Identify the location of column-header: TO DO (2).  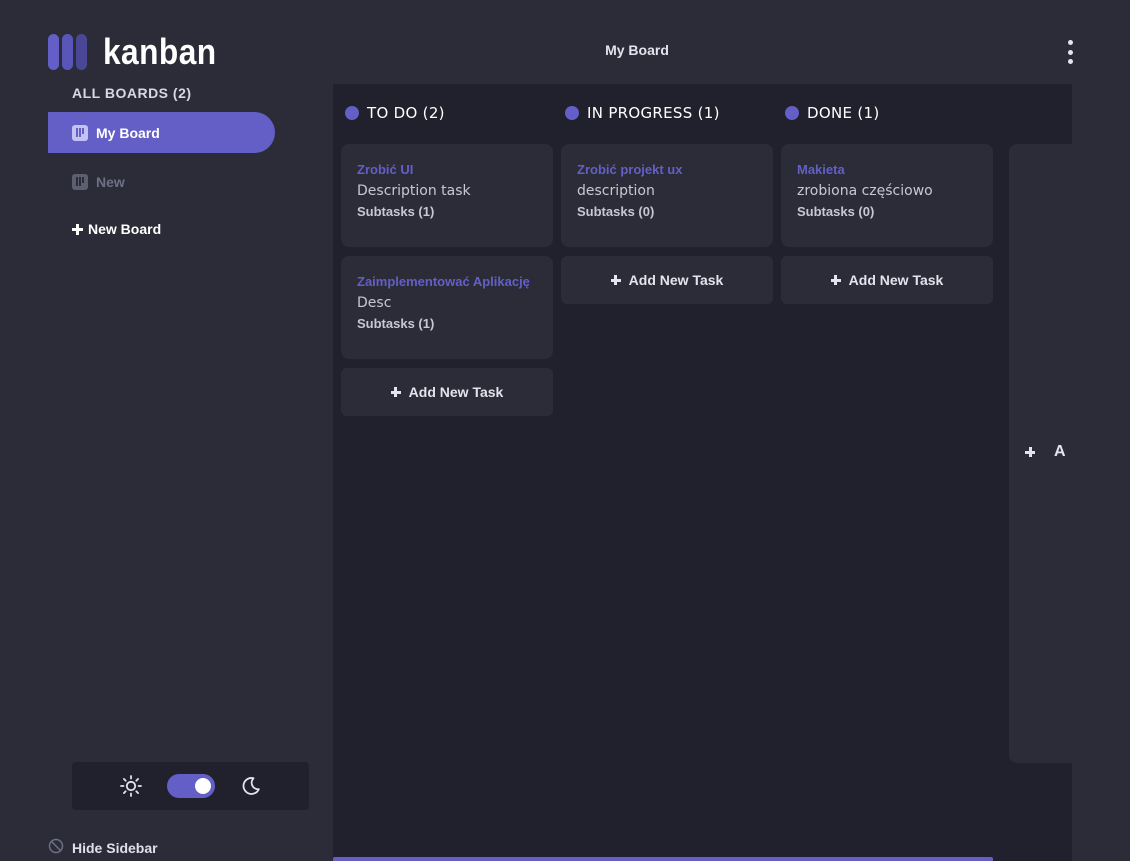
(395, 113).